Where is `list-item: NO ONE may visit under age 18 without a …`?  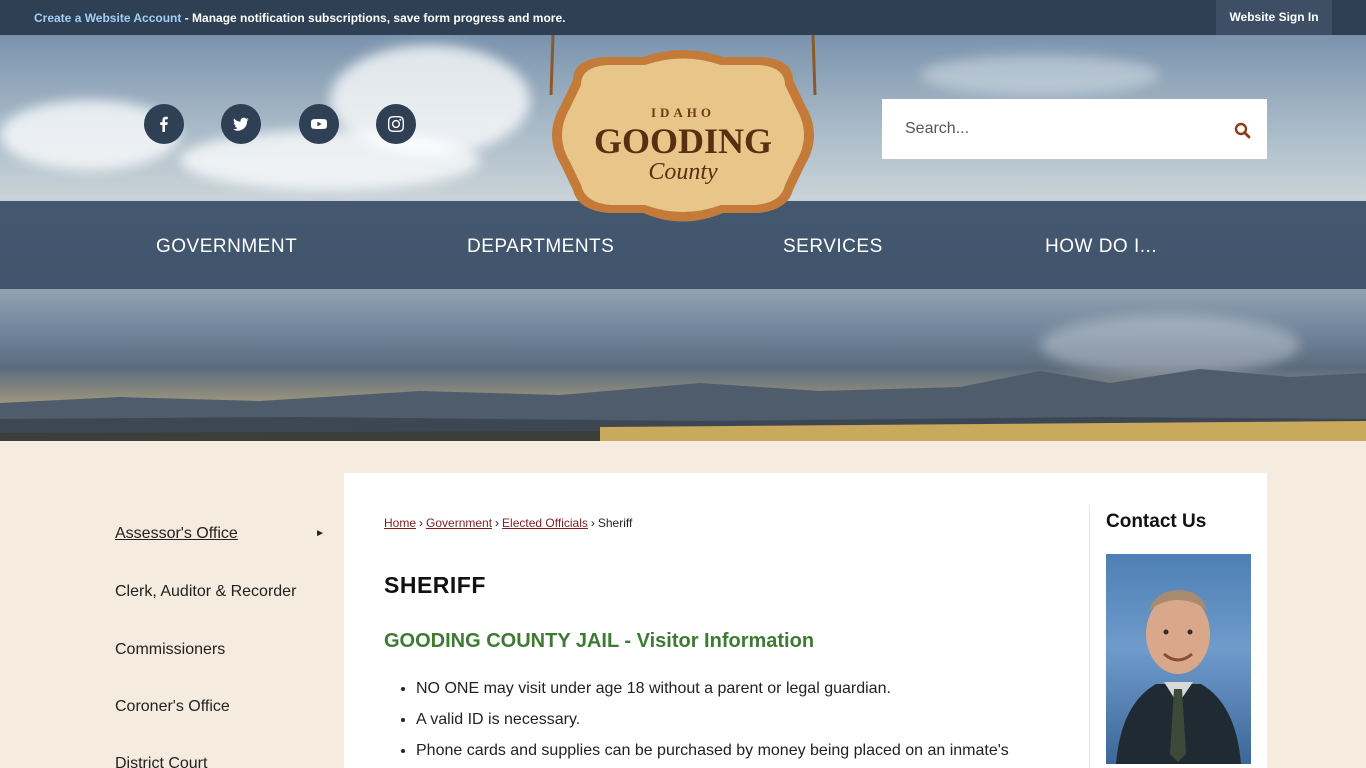 list-item: NO ONE may visit under age 18 without a … is located at coordinates (736, 695).